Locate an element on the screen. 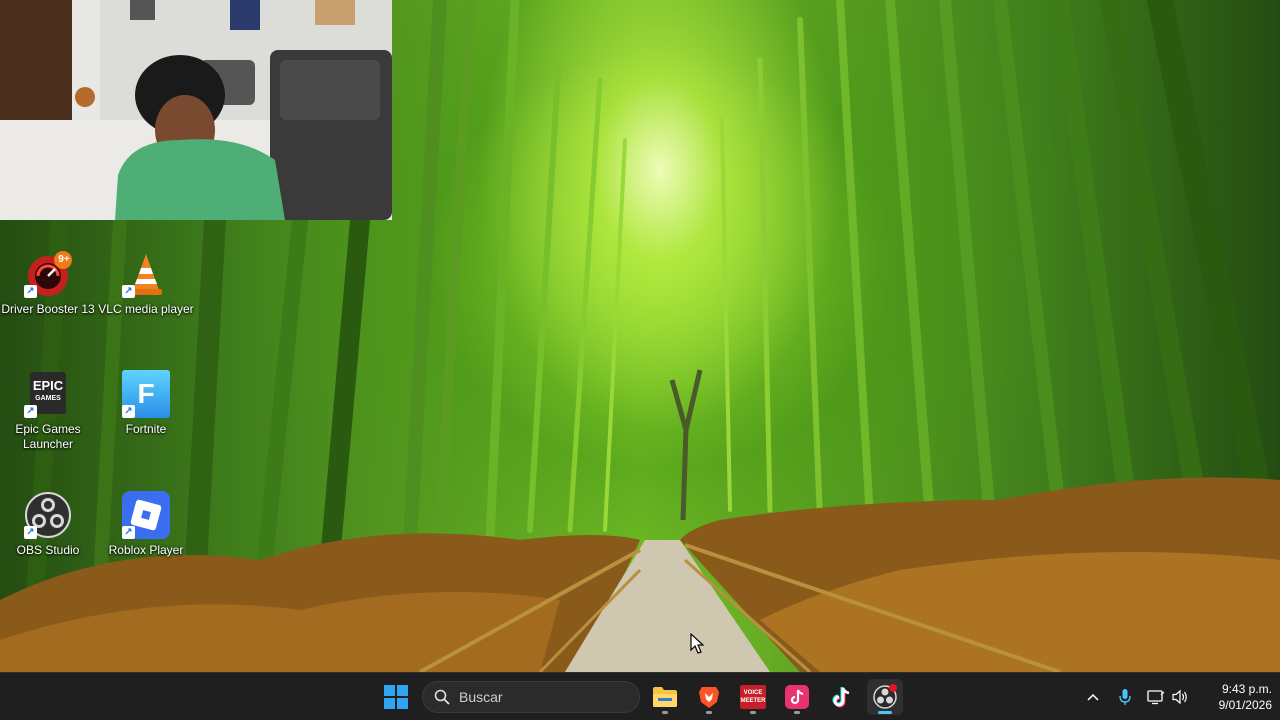 The width and height of the screenshot is (1280, 720). taskbar-tiktok is located at coordinates (841, 697).